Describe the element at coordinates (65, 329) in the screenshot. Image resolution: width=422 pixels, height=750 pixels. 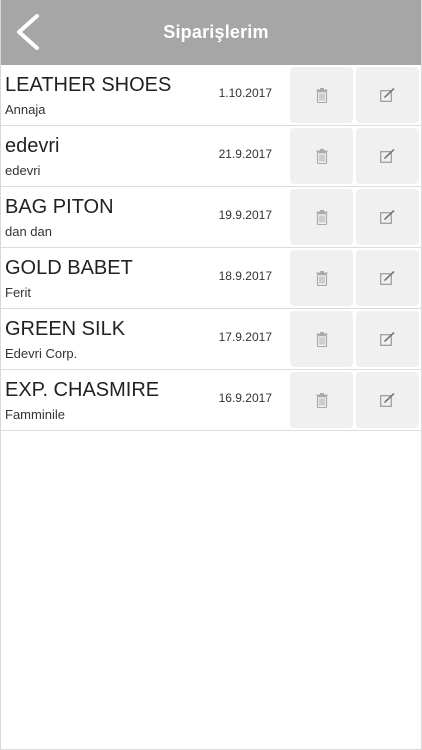
I see `order-name: GREEN SILK` at that location.